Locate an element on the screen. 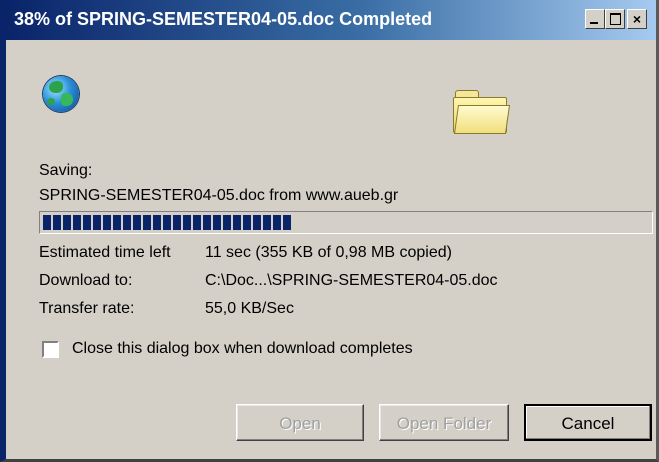  open-folder-button: Open Folder is located at coordinates (444, 422).